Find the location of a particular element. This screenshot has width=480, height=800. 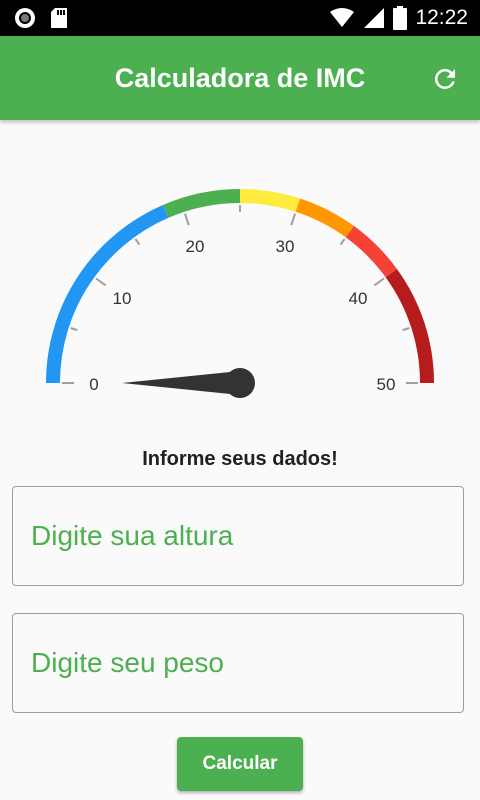

status-right: 12:22 is located at coordinates (398, 18).